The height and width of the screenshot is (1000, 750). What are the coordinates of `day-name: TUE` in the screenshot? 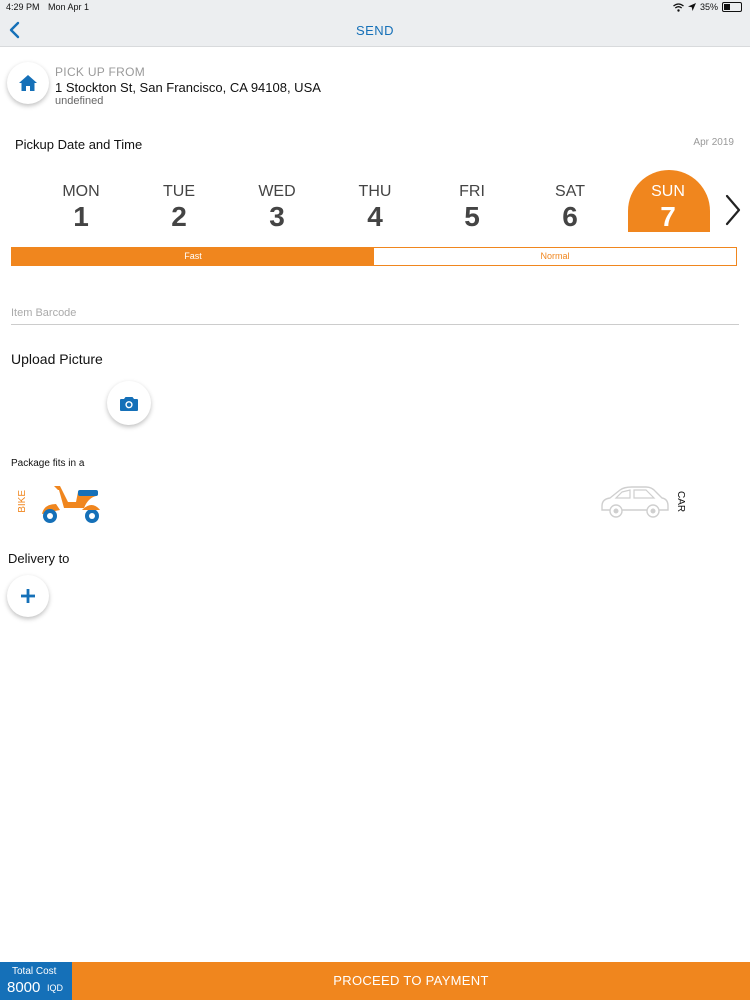 It's located at (179, 191).